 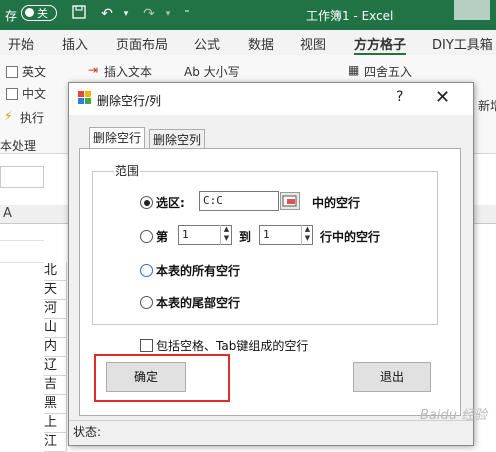 I want to click on new-button: 新增, so click(x=487, y=105).